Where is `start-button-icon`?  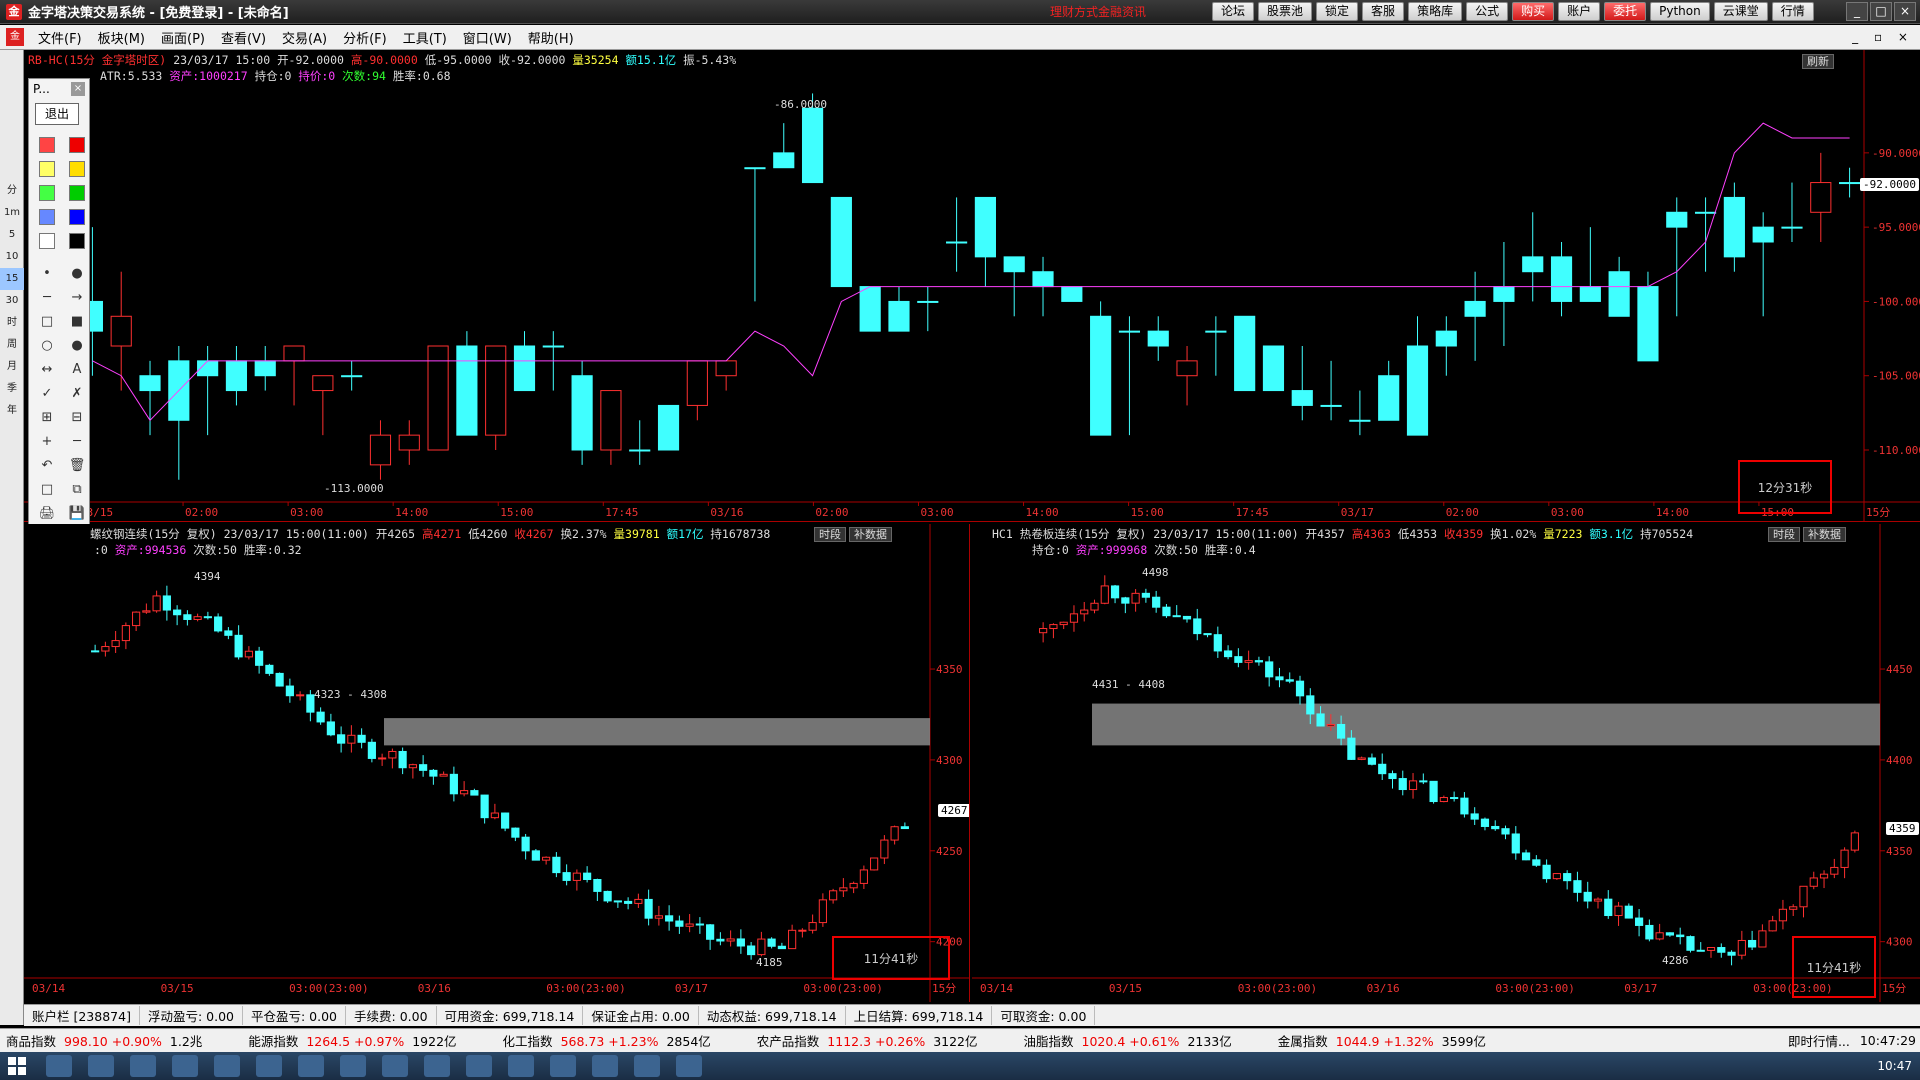
start-button-icon is located at coordinates (17, 1066).